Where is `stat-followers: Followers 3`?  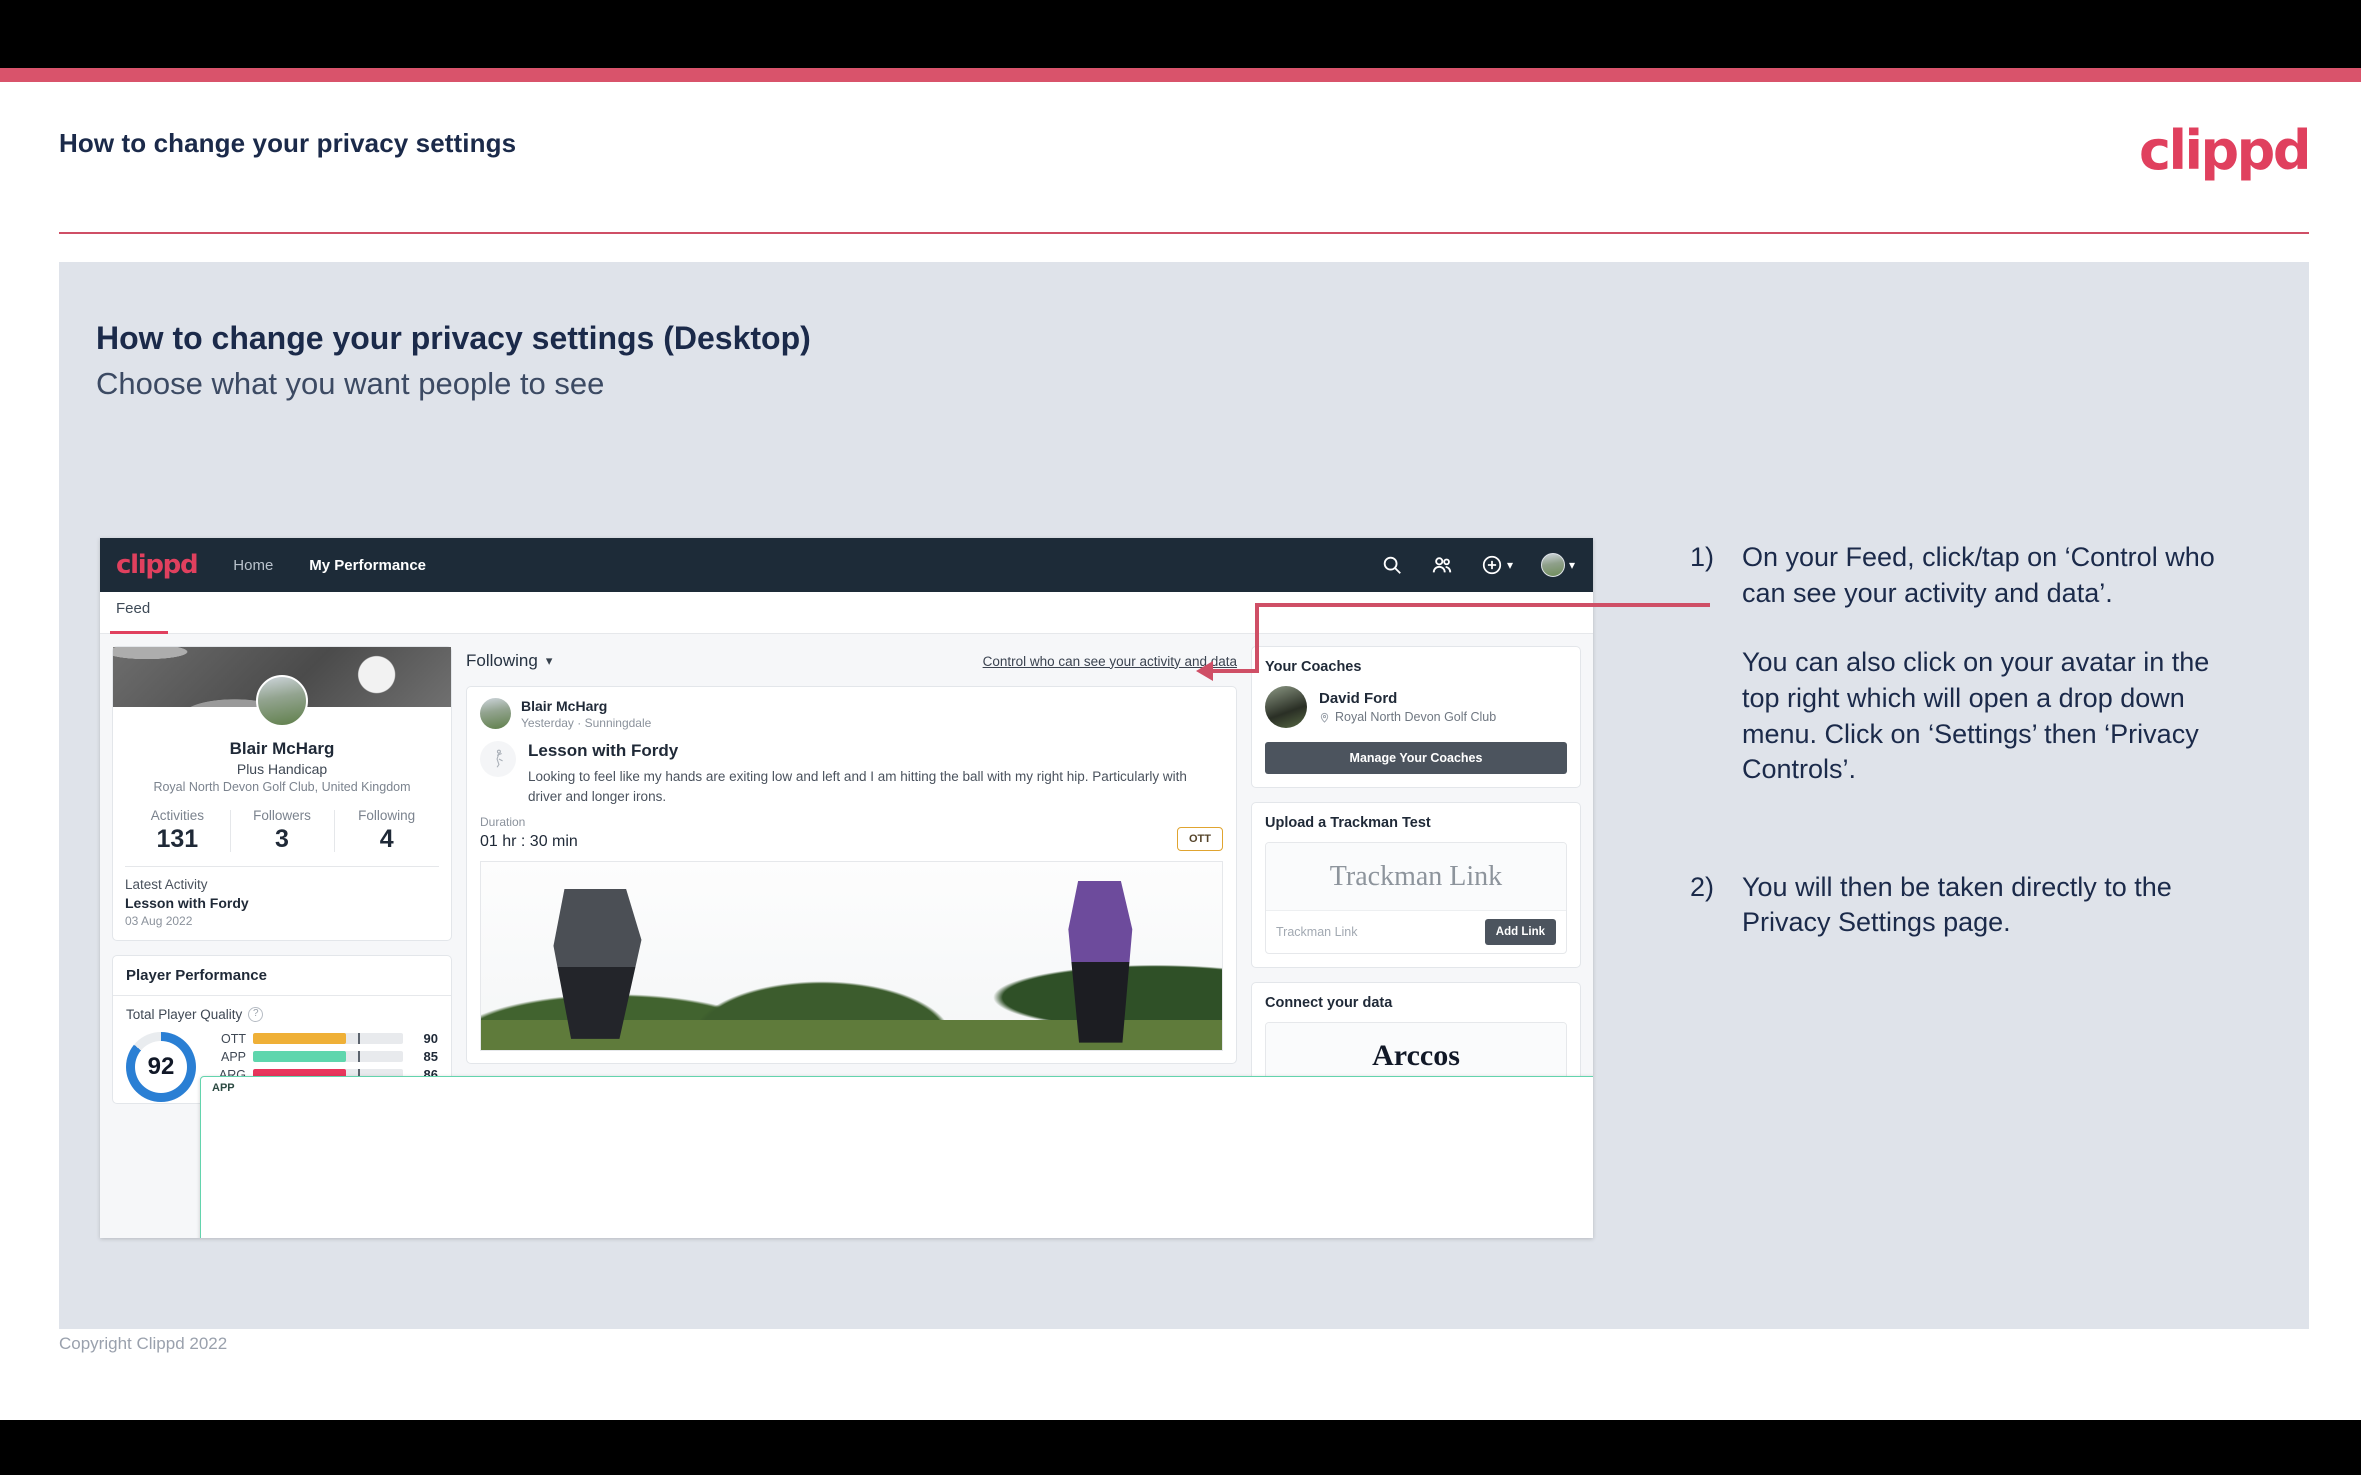 stat-followers: Followers 3 is located at coordinates (282, 831).